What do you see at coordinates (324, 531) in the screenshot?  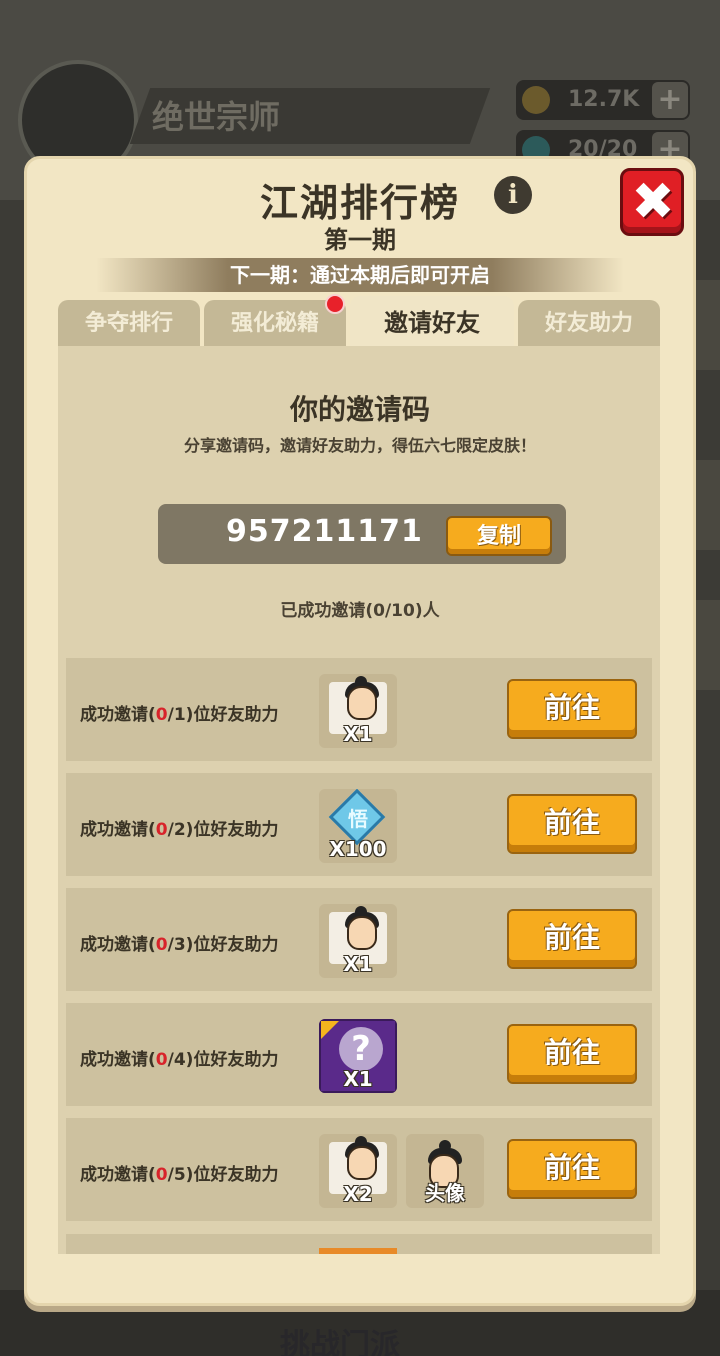 I see `invite-code: 957211171` at bounding box center [324, 531].